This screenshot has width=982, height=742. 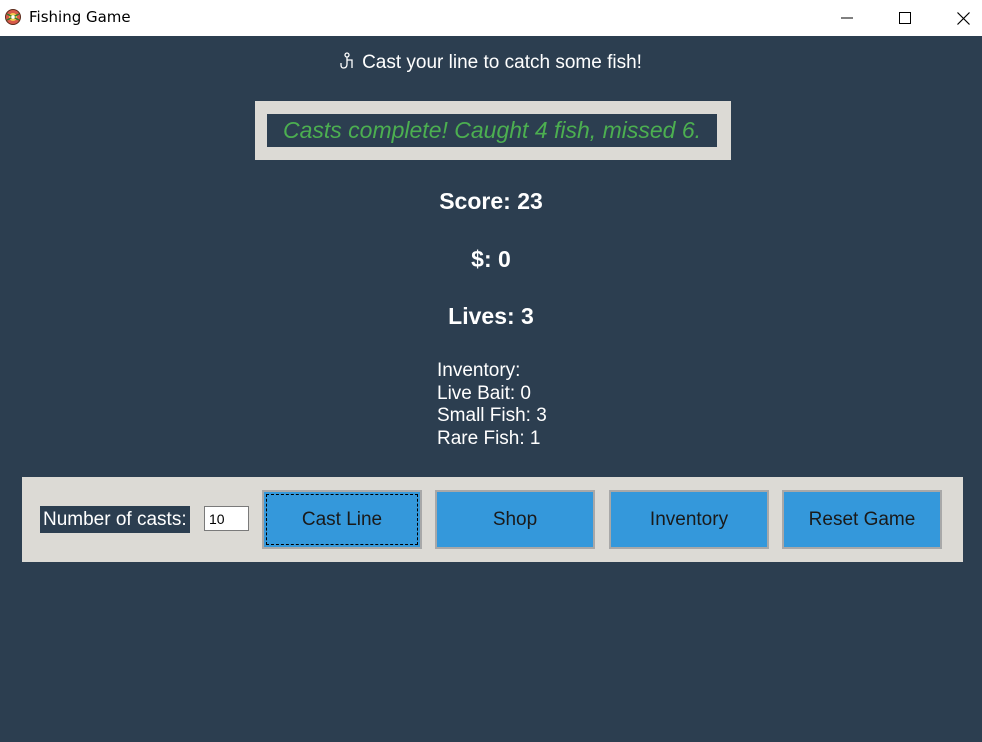 What do you see at coordinates (13, 17) in the screenshot?
I see `fishing-game-icon` at bounding box center [13, 17].